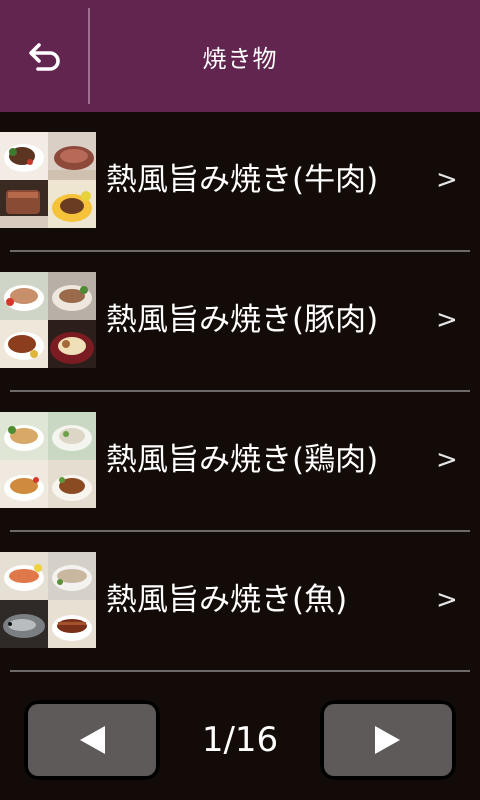  I want to click on left-triangle-icon, so click(92, 740).